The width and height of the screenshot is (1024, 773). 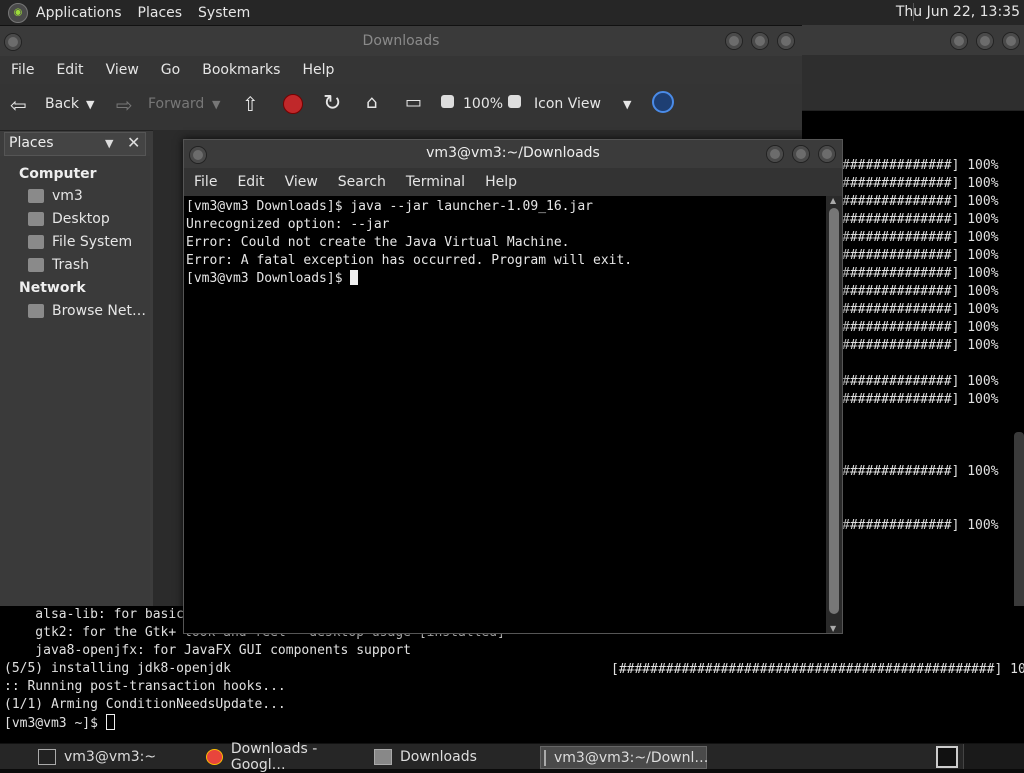 I want to click on sidebar-item-label: File System, so click(x=92, y=242).